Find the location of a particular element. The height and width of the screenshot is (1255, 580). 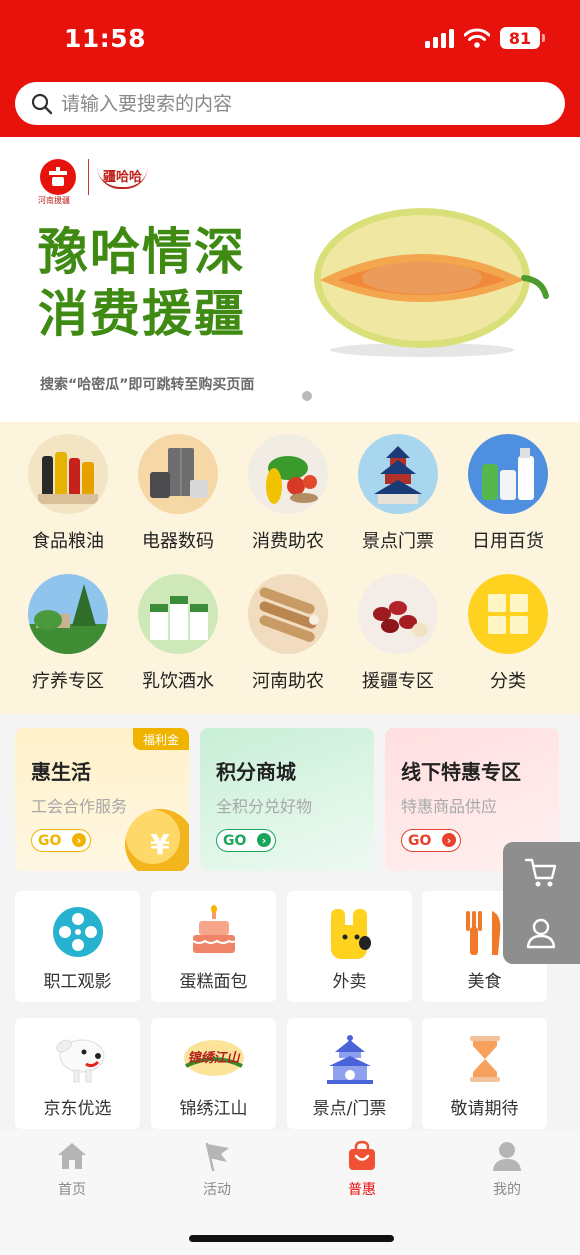

service-cake: 蛋糕面包 is located at coordinates (213, 946).